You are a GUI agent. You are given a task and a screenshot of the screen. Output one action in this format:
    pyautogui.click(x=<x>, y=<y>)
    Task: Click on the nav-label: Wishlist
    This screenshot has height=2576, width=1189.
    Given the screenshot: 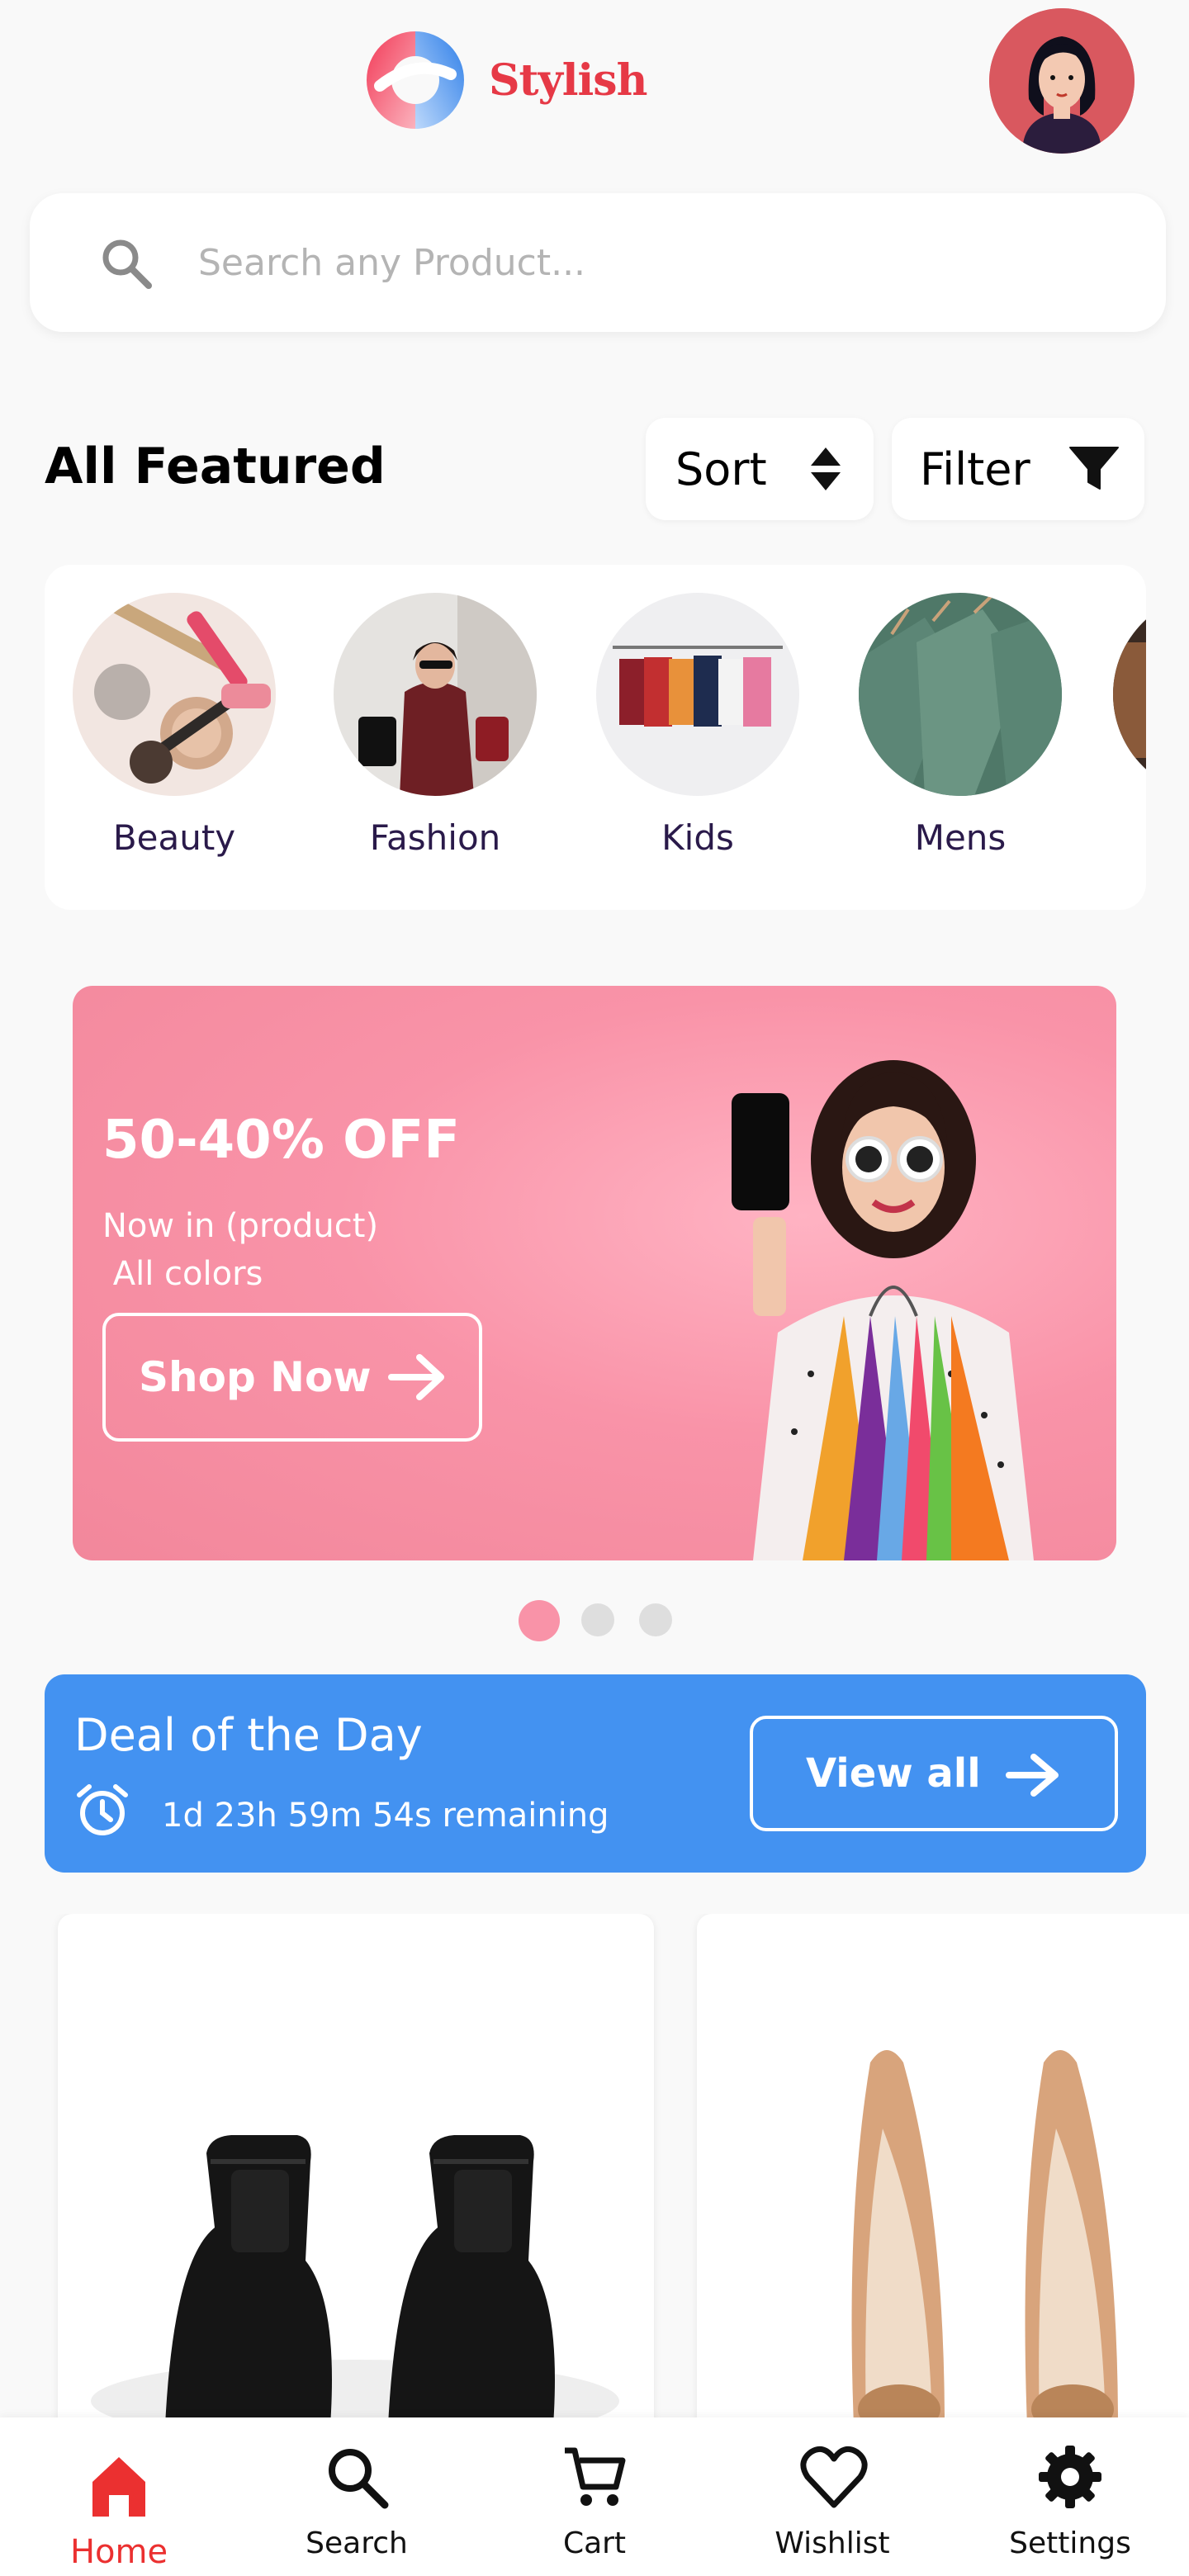 What is the action you would take?
    pyautogui.click(x=832, y=2543)
    